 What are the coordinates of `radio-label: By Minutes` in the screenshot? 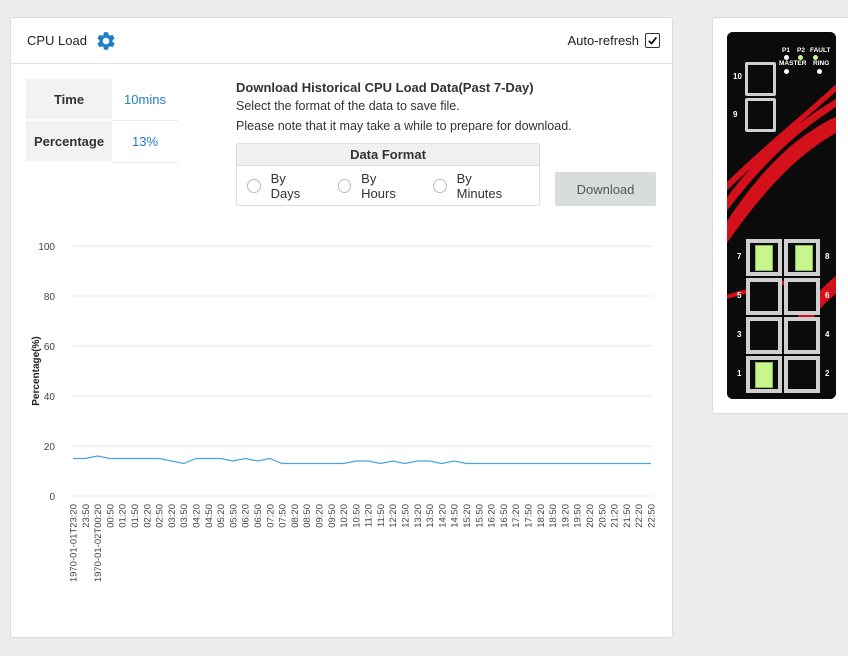 It's located at (479, 186).